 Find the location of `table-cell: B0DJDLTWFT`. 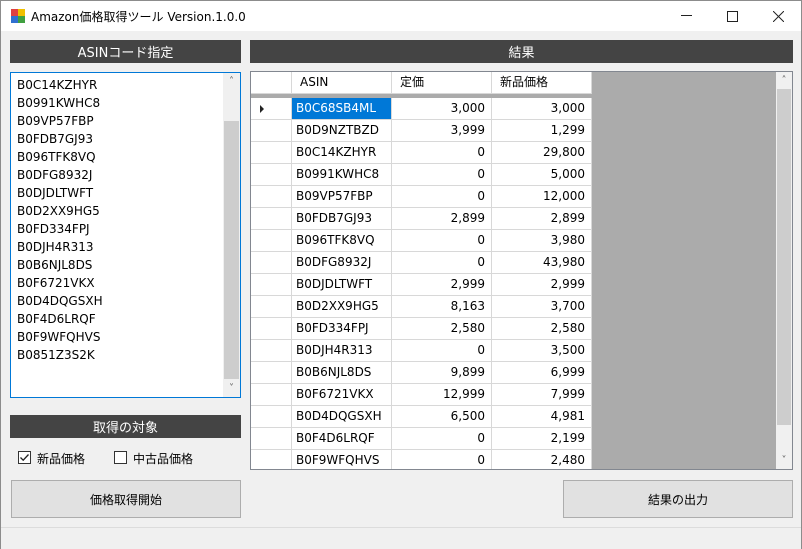

table-cell: B0DJDLTWFT is located at coordinates (342, 285).